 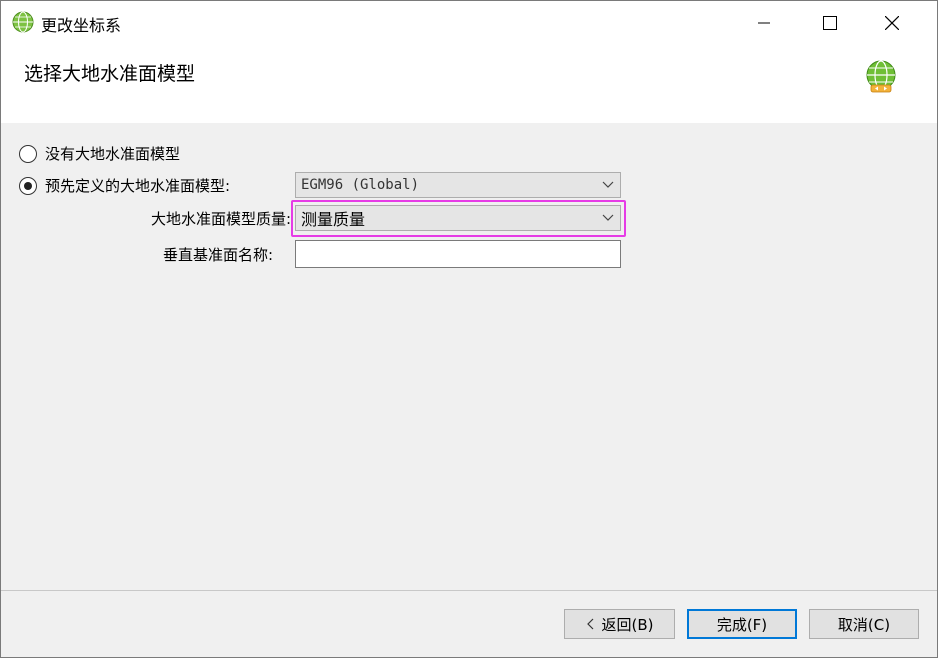 What do you see at coordinates (360, 185) in the screenshot?
I see `geoid-model-value: EGM96 (Global)` at bounding box center [360, 185].